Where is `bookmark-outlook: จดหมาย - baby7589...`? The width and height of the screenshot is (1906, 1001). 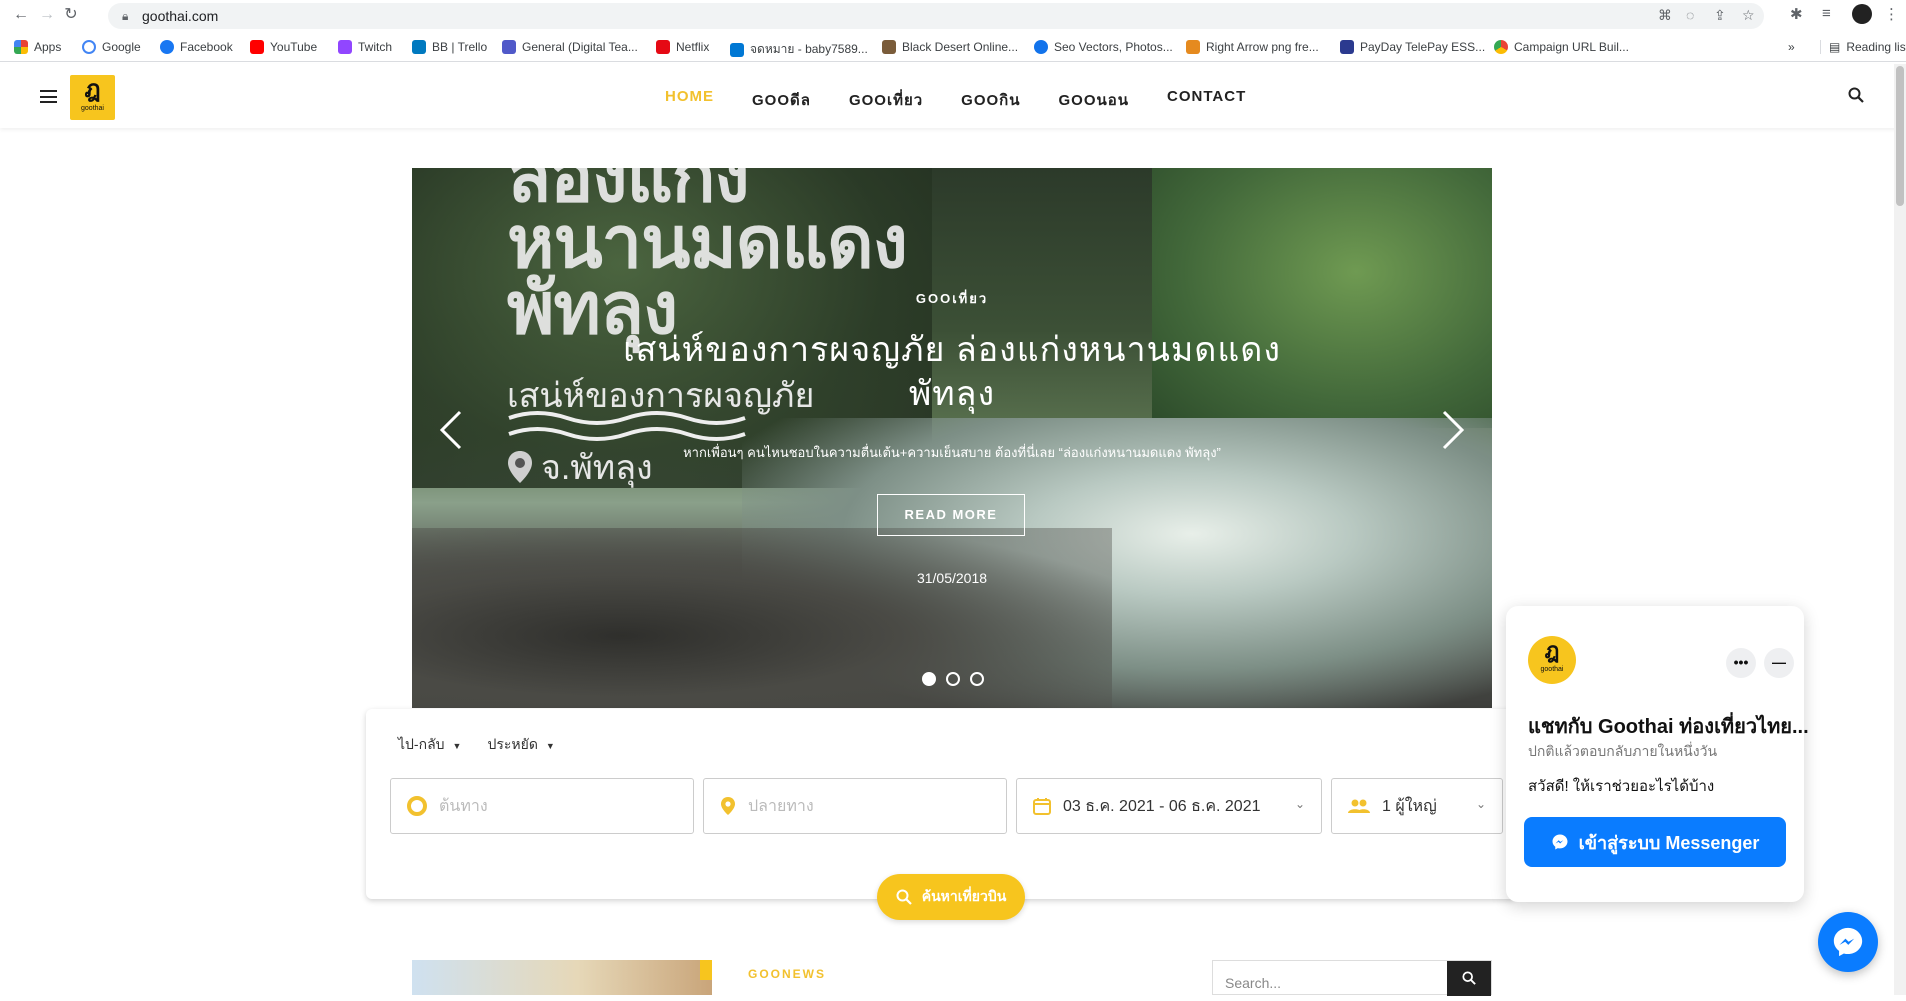 bookmark-outlook: จดหมาย - baby7589... is located at coordinates (799, 49).